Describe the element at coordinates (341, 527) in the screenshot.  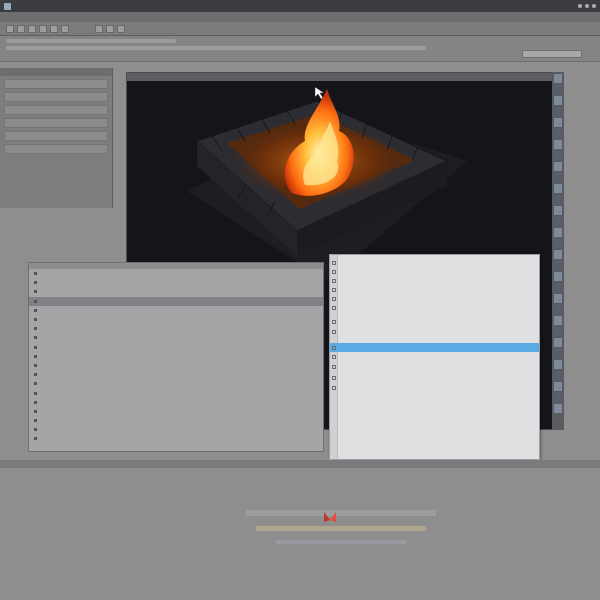
I see `transform-gizmo` at that location.